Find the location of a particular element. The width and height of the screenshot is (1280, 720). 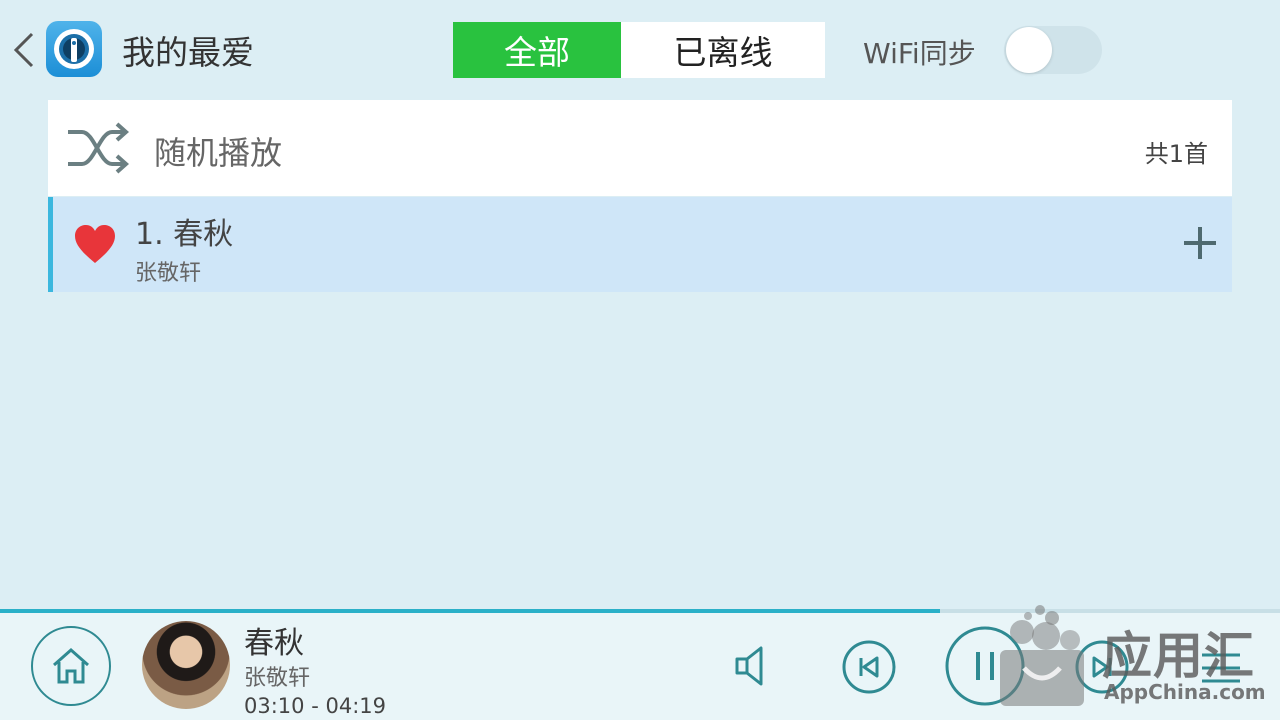

wifi-sync-toggle is located at coordinates (1053, 50).